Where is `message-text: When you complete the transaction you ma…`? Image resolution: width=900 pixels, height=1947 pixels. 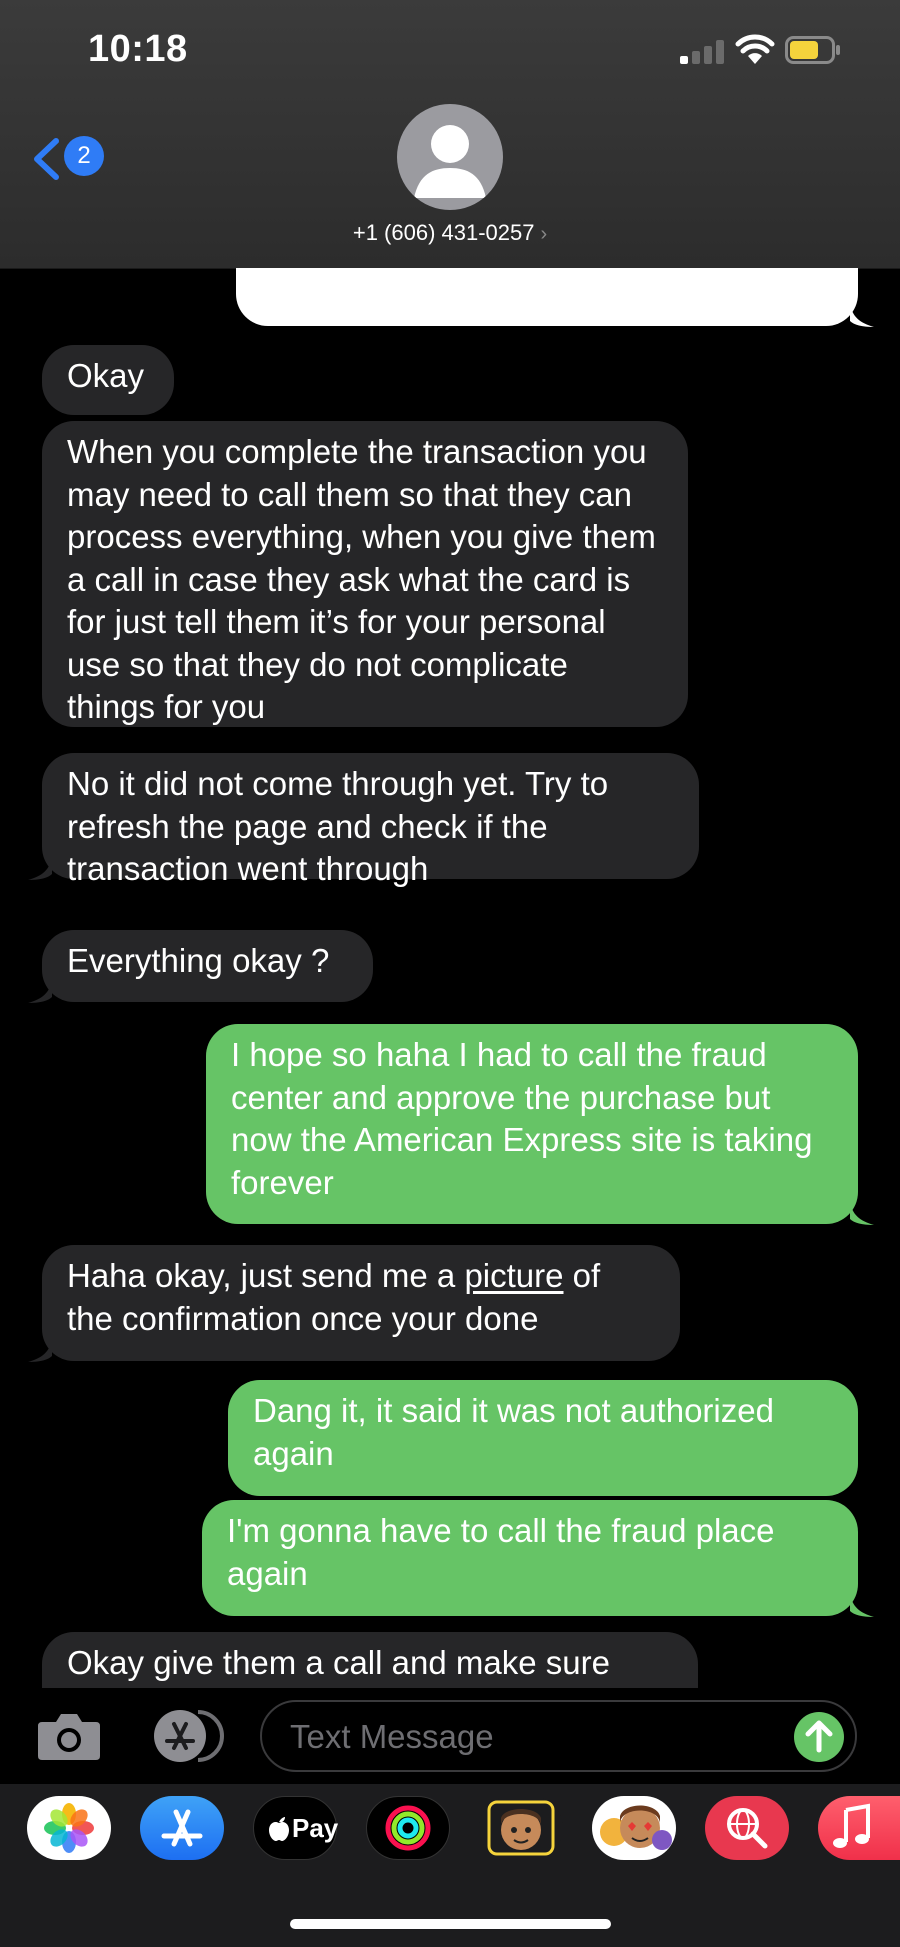
message-text: When you complete the transaction you ma… is located at coordinates (361, 579).